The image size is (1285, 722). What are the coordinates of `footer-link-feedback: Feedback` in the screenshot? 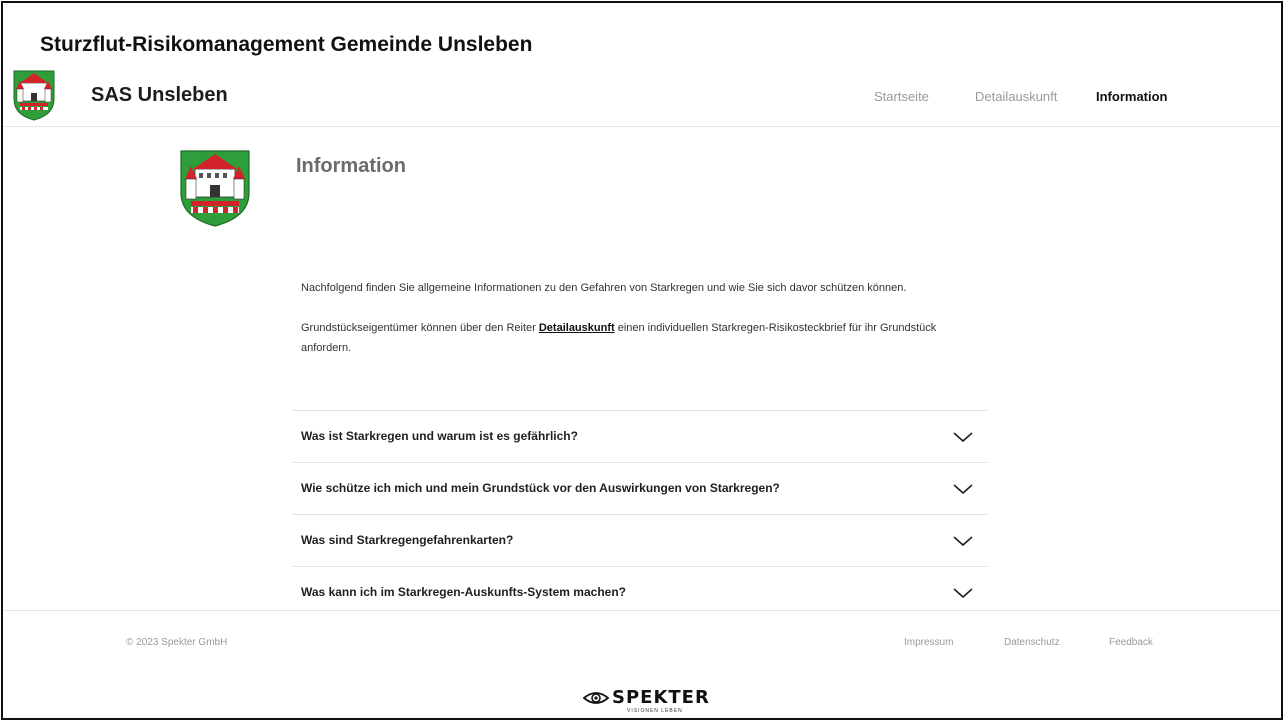 It's located at (1131, 642).